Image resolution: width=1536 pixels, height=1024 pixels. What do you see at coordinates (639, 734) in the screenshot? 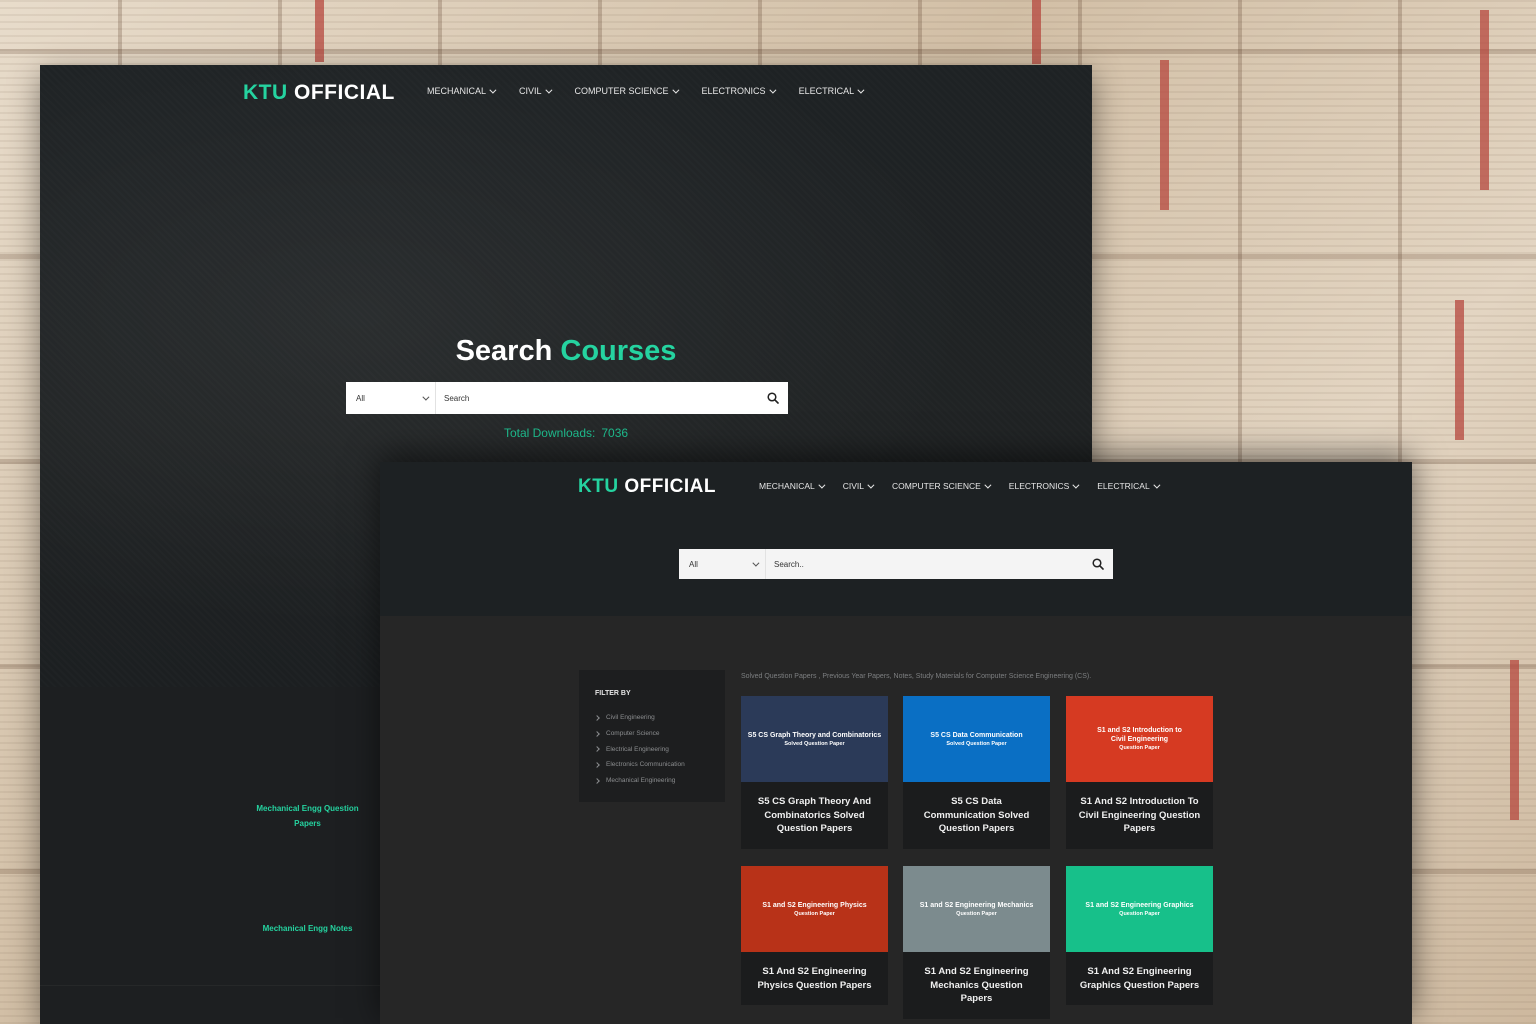
I see `filter-item-computer-science: Computer Science` at bounding box center [639, 734].